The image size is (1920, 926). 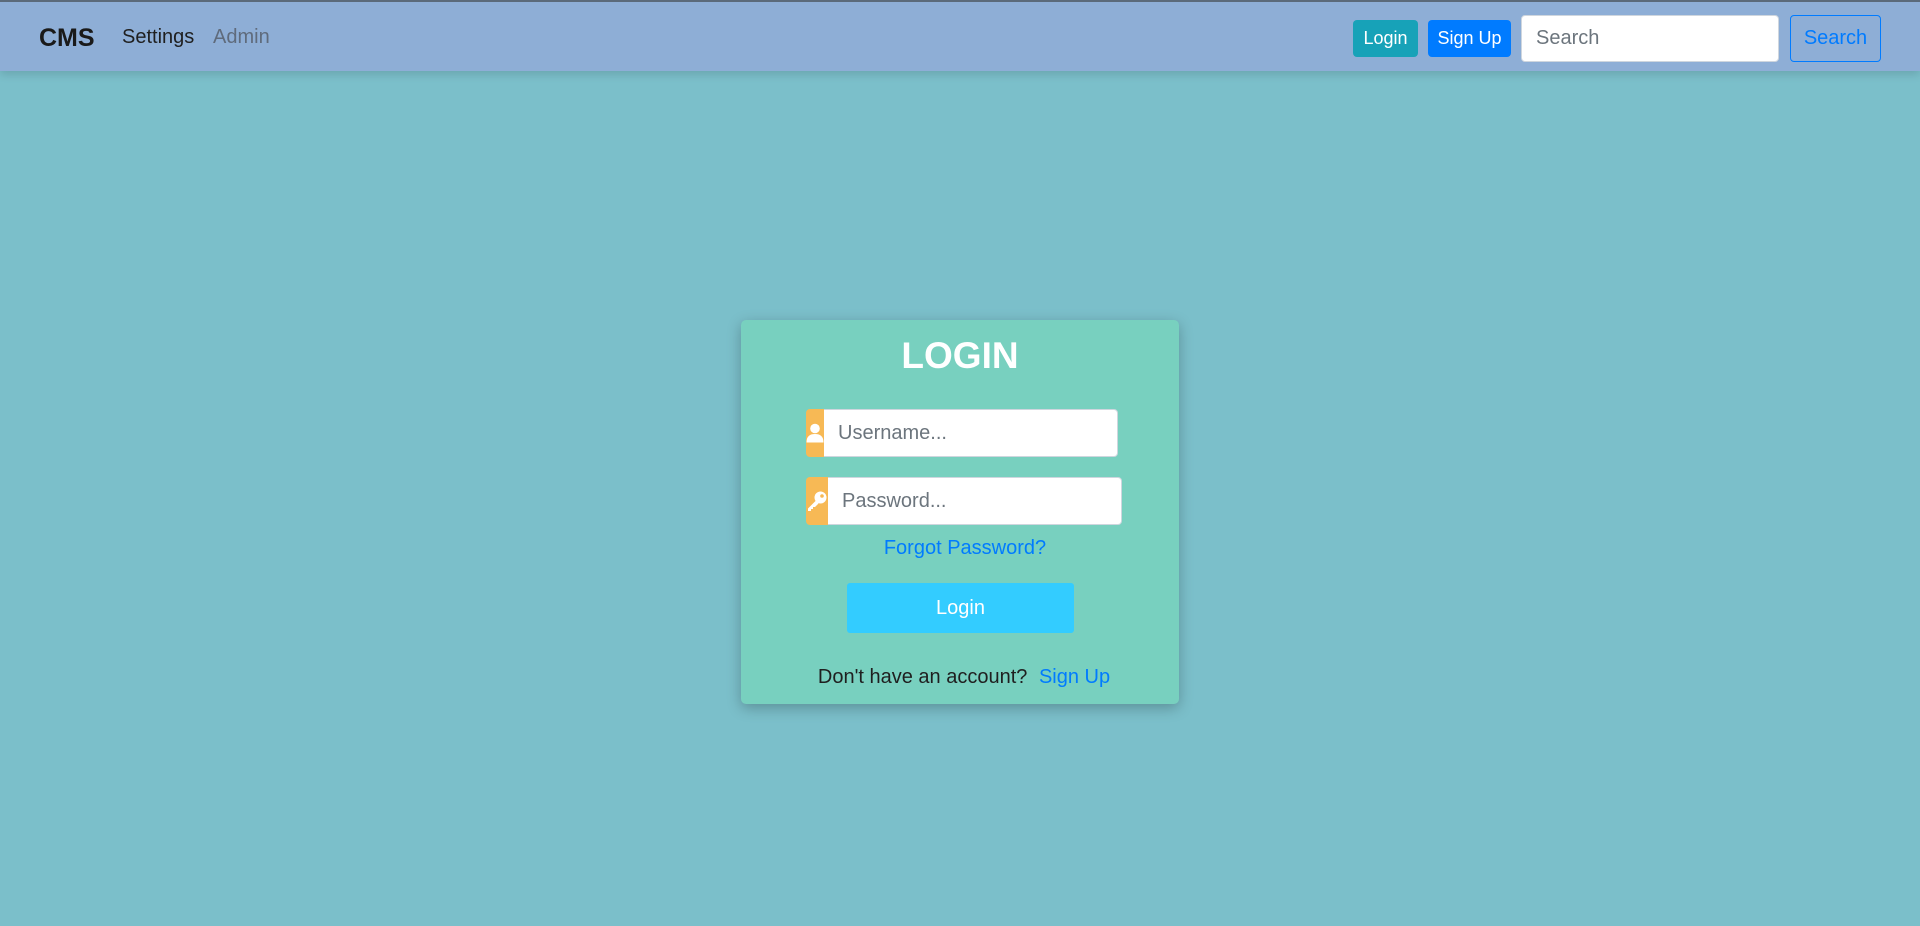 I want to click on login-title: LOGIN, so click(x=960, y=355).